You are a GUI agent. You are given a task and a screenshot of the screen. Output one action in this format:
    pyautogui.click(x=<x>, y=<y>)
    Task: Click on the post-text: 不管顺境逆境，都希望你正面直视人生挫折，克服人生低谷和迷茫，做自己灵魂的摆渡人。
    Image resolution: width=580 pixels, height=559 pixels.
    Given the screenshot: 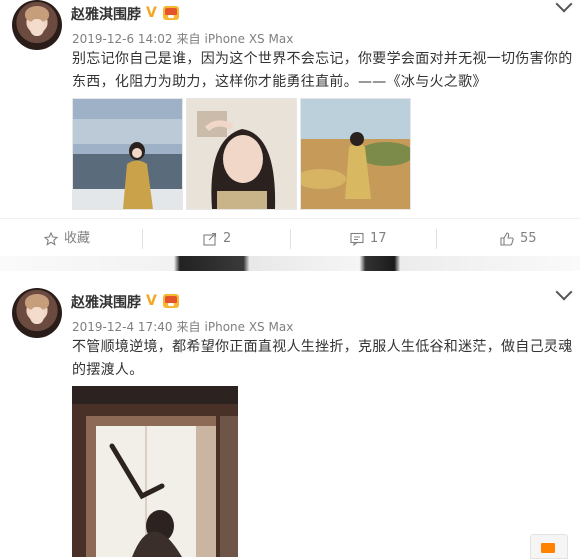 What is the action you would take?
    pyautogui.click(x=322, y=358)
    